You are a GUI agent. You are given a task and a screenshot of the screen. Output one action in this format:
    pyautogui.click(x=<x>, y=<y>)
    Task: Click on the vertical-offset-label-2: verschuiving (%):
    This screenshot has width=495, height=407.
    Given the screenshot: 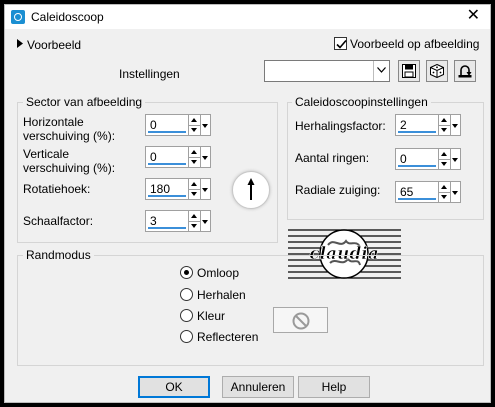 What is the action you would take?
    pyautogui.click(x=69, y=168)
    